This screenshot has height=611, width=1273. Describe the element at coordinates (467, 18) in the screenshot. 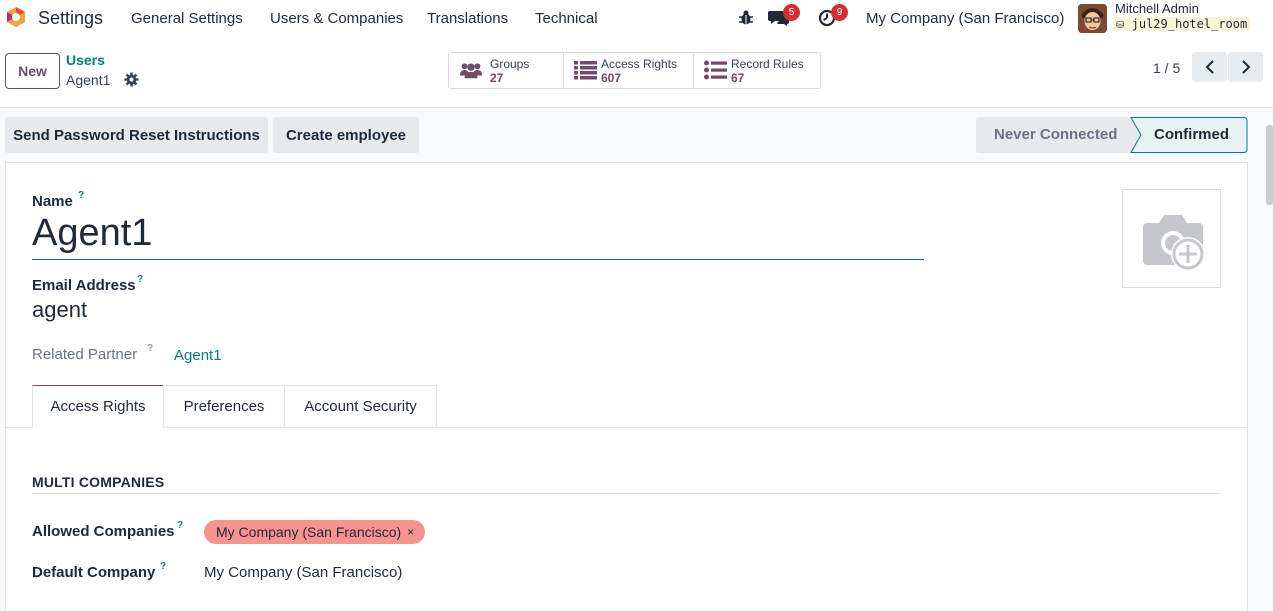

I see `menu-translations: Translations` at that location.